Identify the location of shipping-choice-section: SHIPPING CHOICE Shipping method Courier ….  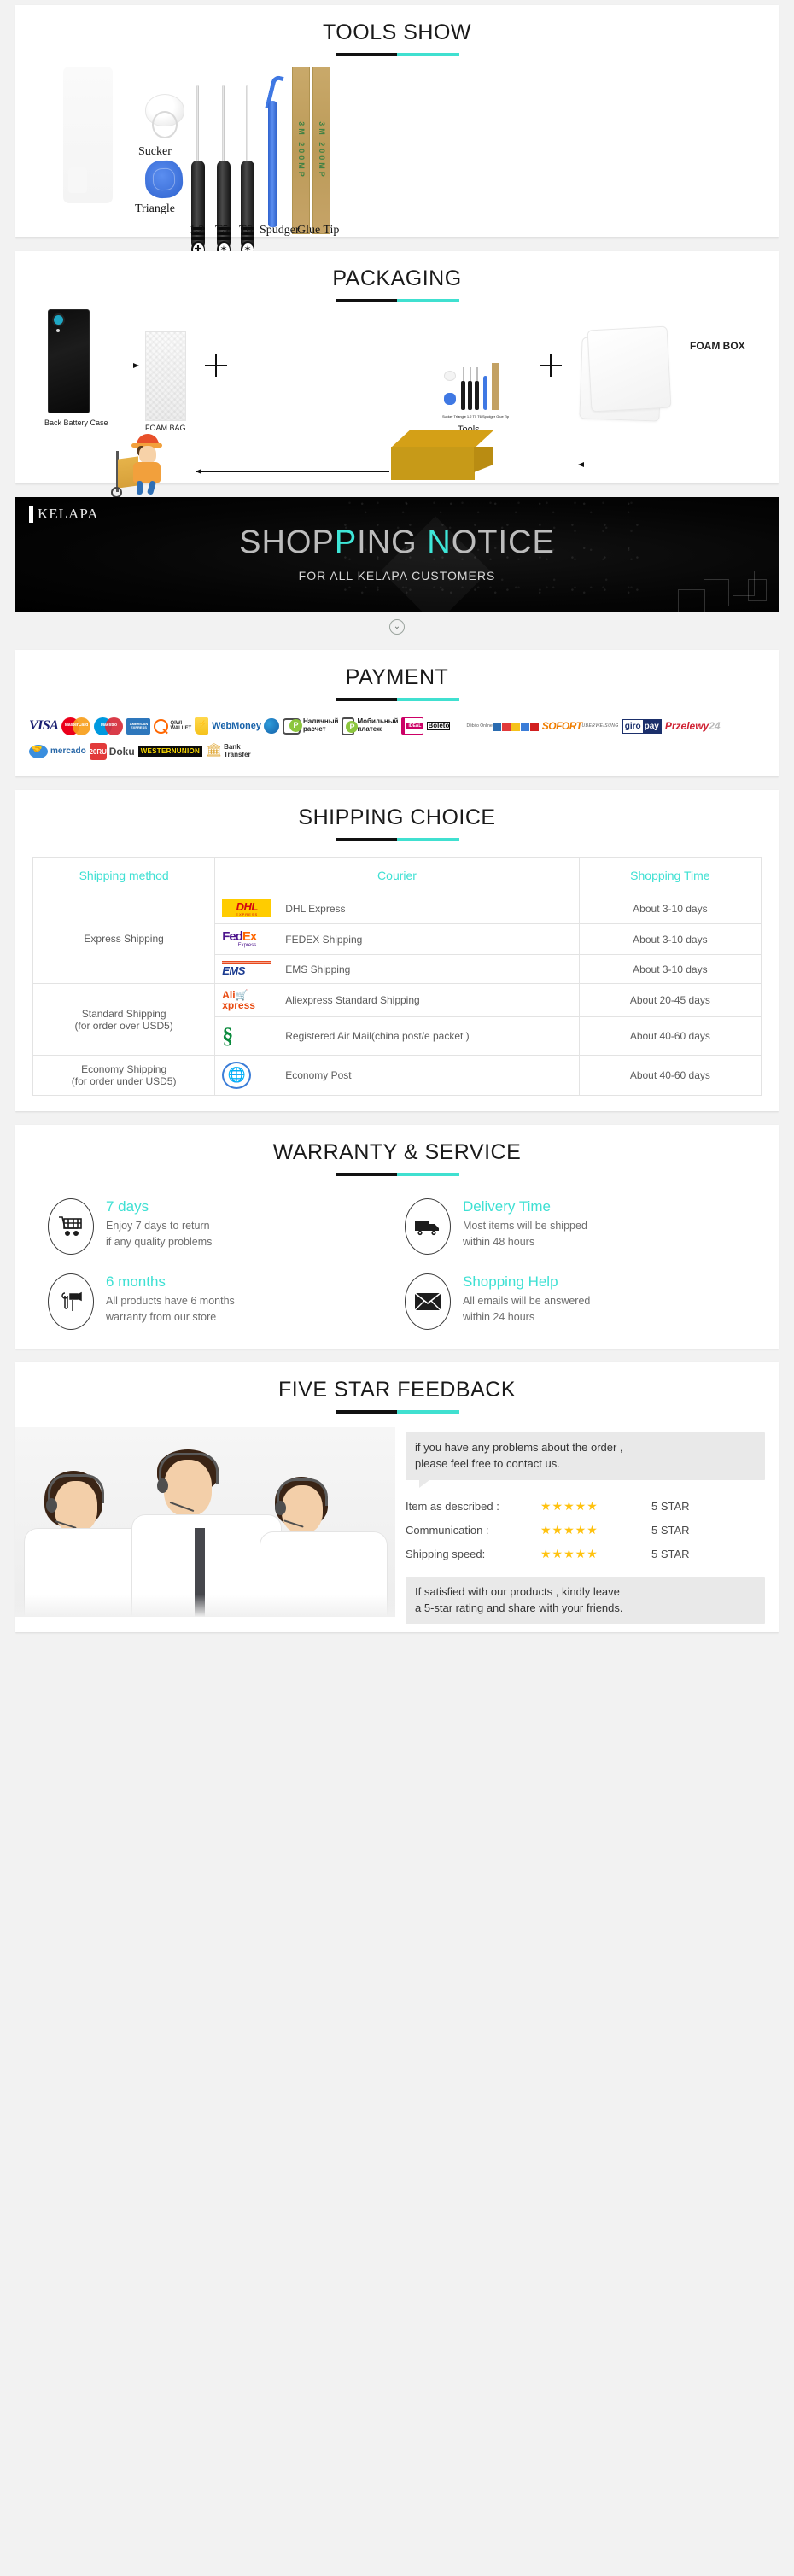
(397, 950).